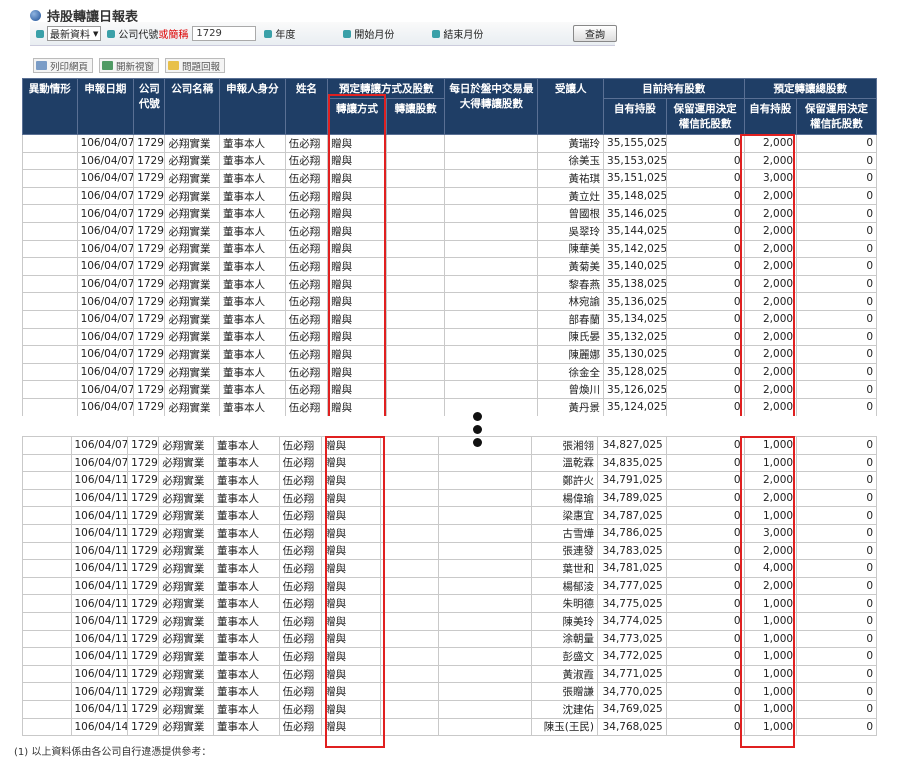 This screenshot has width=897, height=778. Describe the element at coordinates (149, 106) in the screenshot. I see `col-company-code: 公司 代號` at that location.